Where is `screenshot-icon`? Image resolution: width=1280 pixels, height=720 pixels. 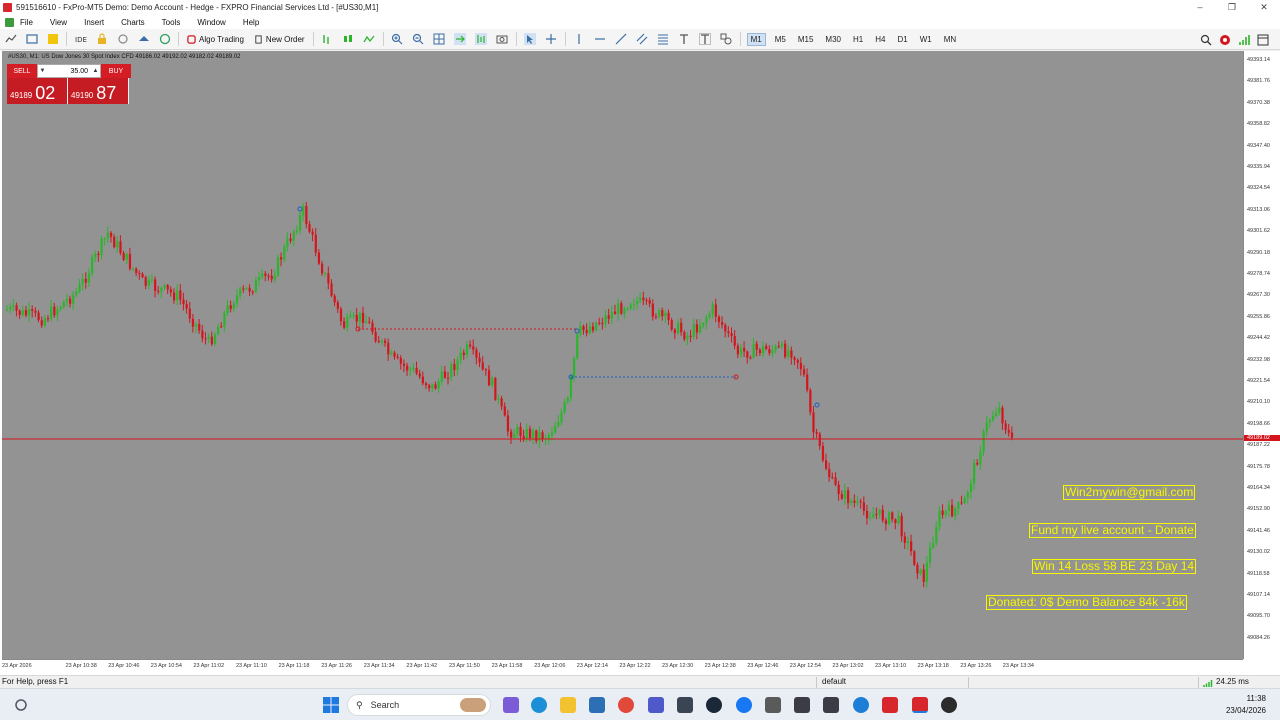
screenshot-icon is located at coordinates (502, 39).